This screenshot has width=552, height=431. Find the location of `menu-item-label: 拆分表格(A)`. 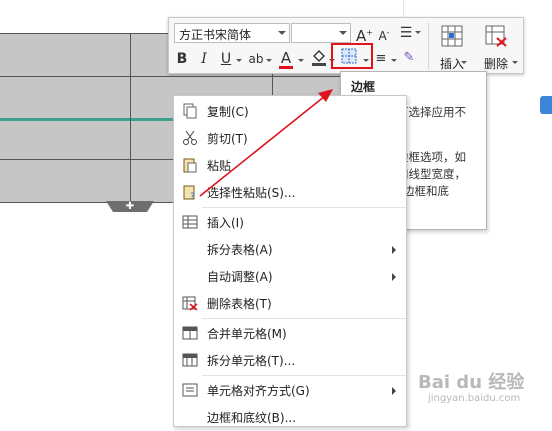

menu-item-label: 拆分表格(A) is located at coordinates (240, 250).